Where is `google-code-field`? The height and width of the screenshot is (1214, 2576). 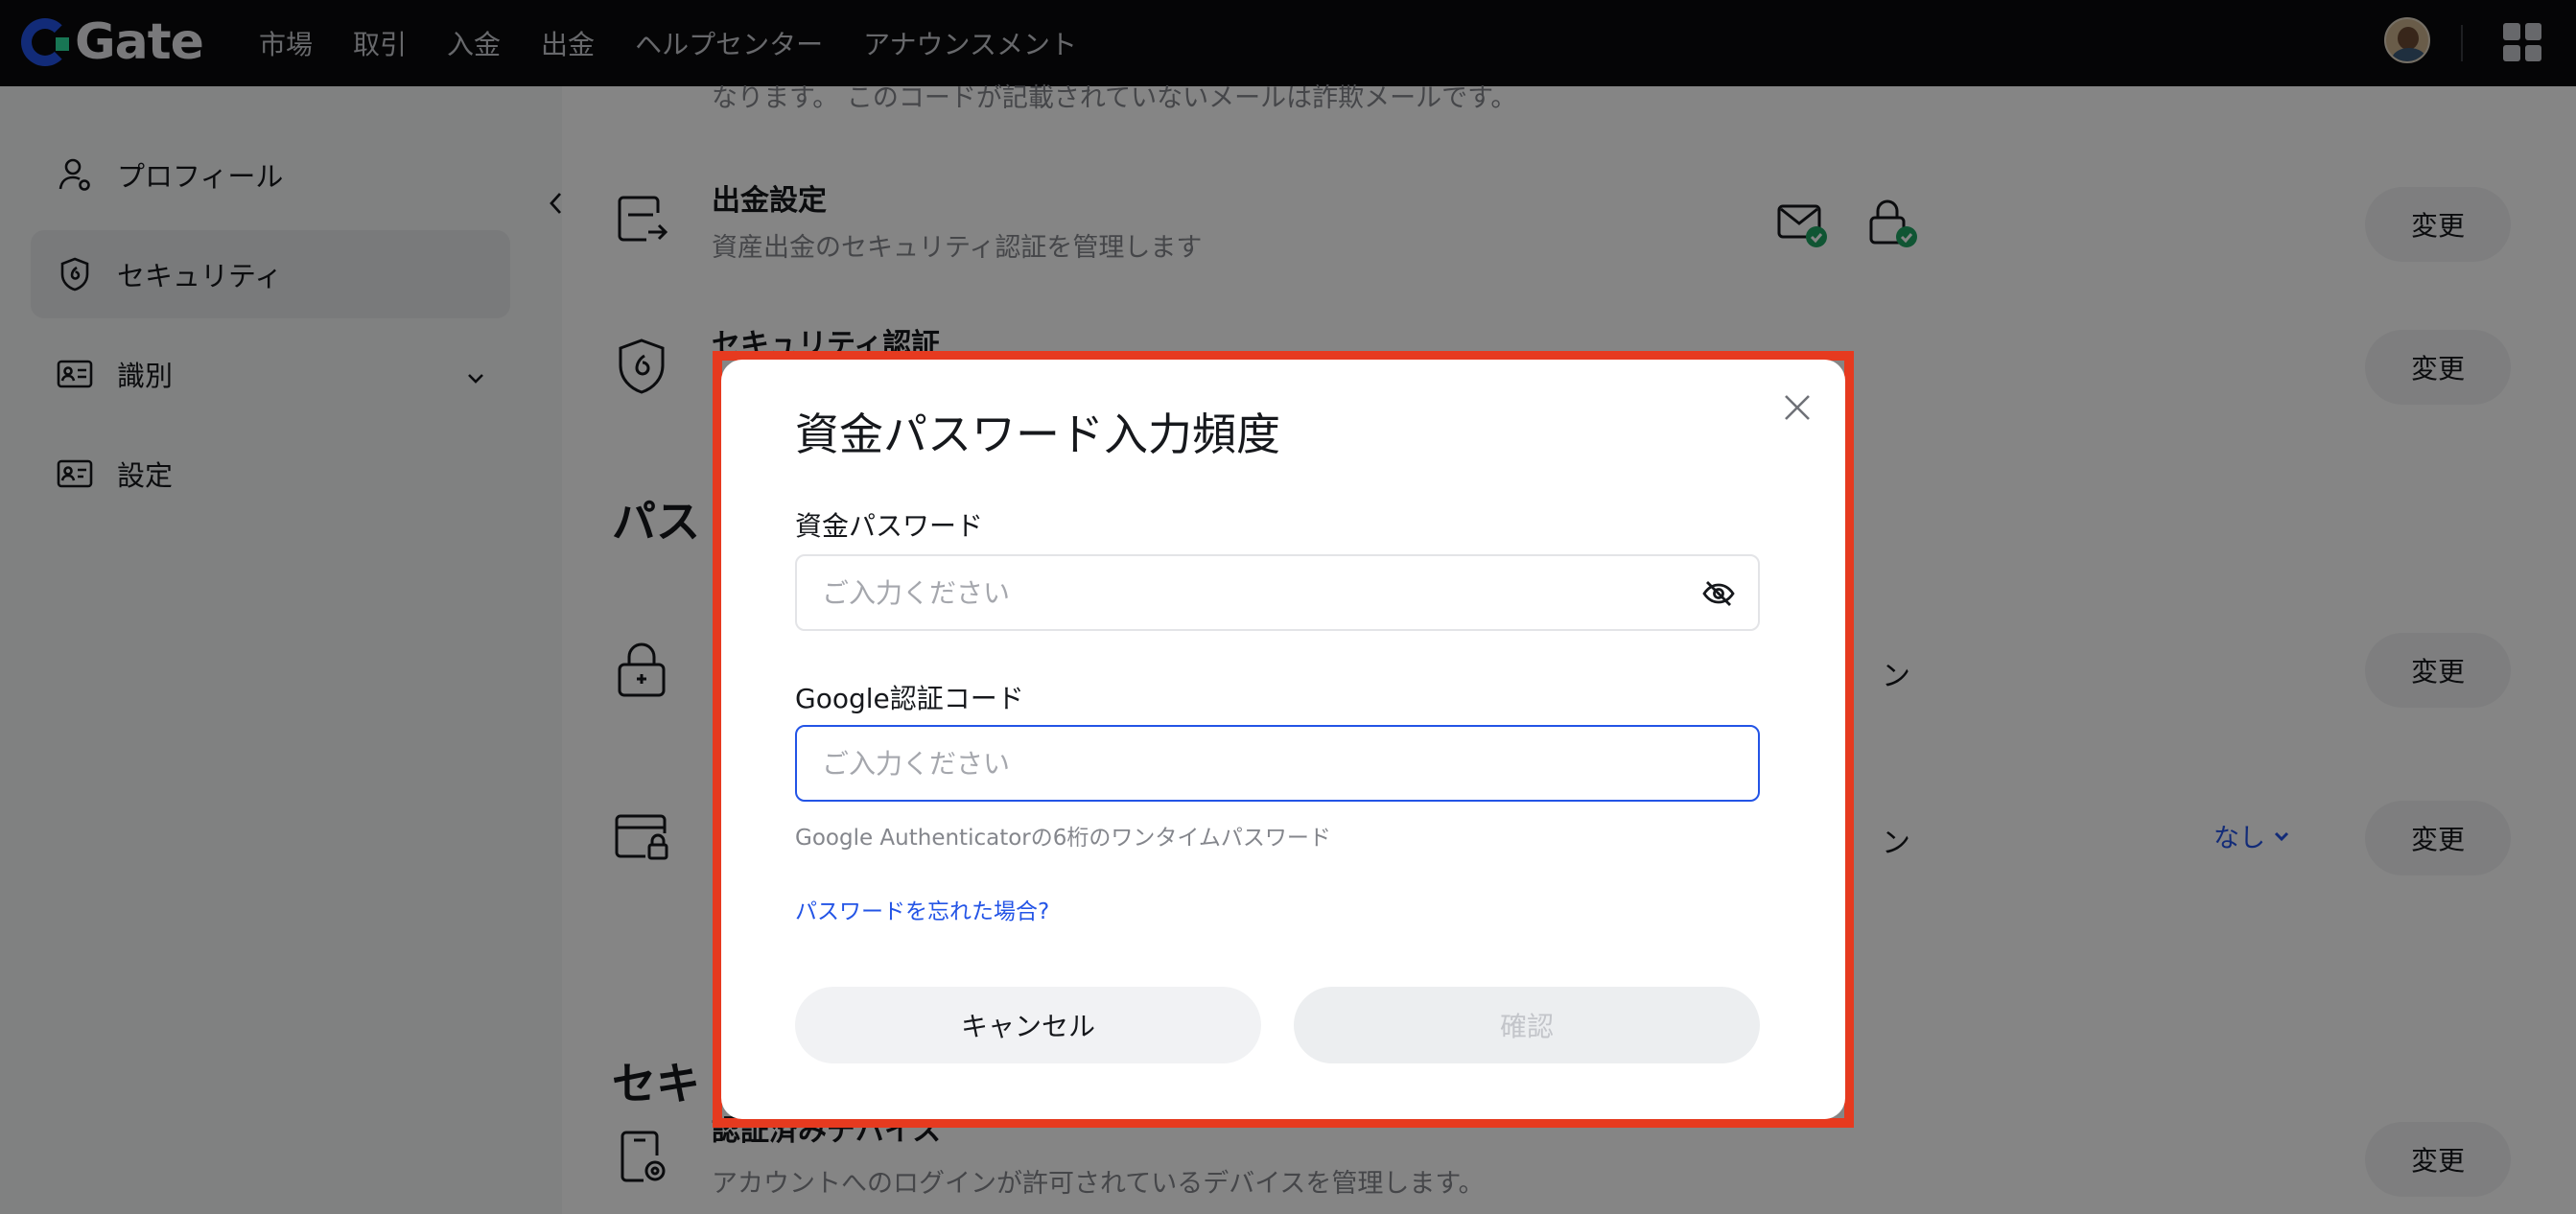 google-code-field is located at coordinates (1277, 763).